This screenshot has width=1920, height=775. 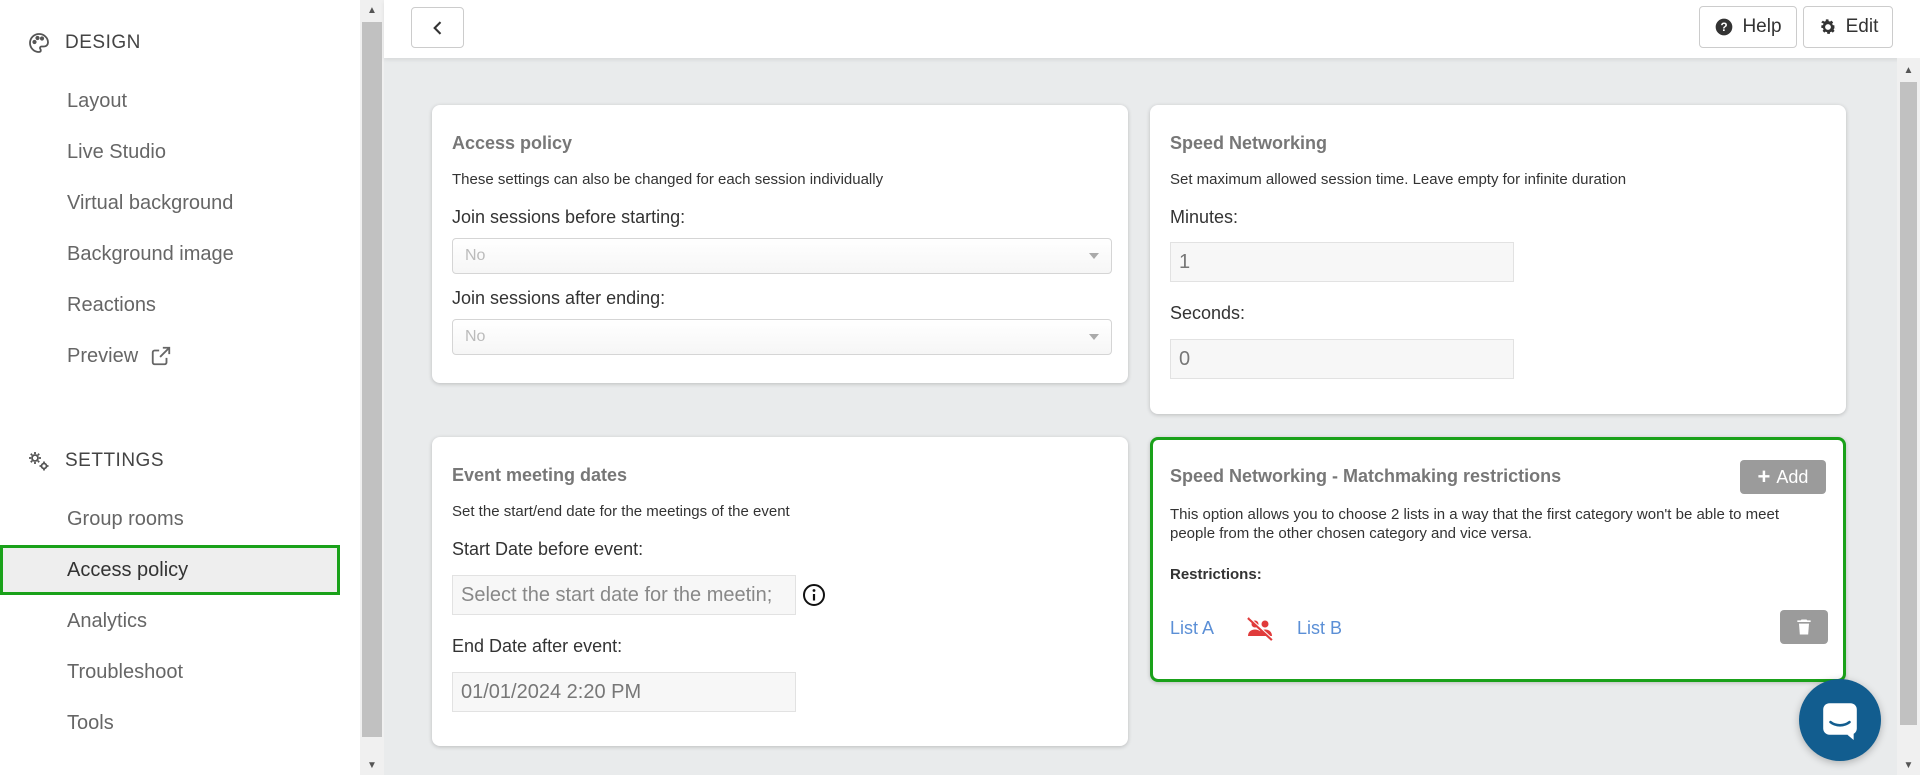 I want to click on sidebar-item-virtual-background: Virtual background, so click(x=170, y=203).